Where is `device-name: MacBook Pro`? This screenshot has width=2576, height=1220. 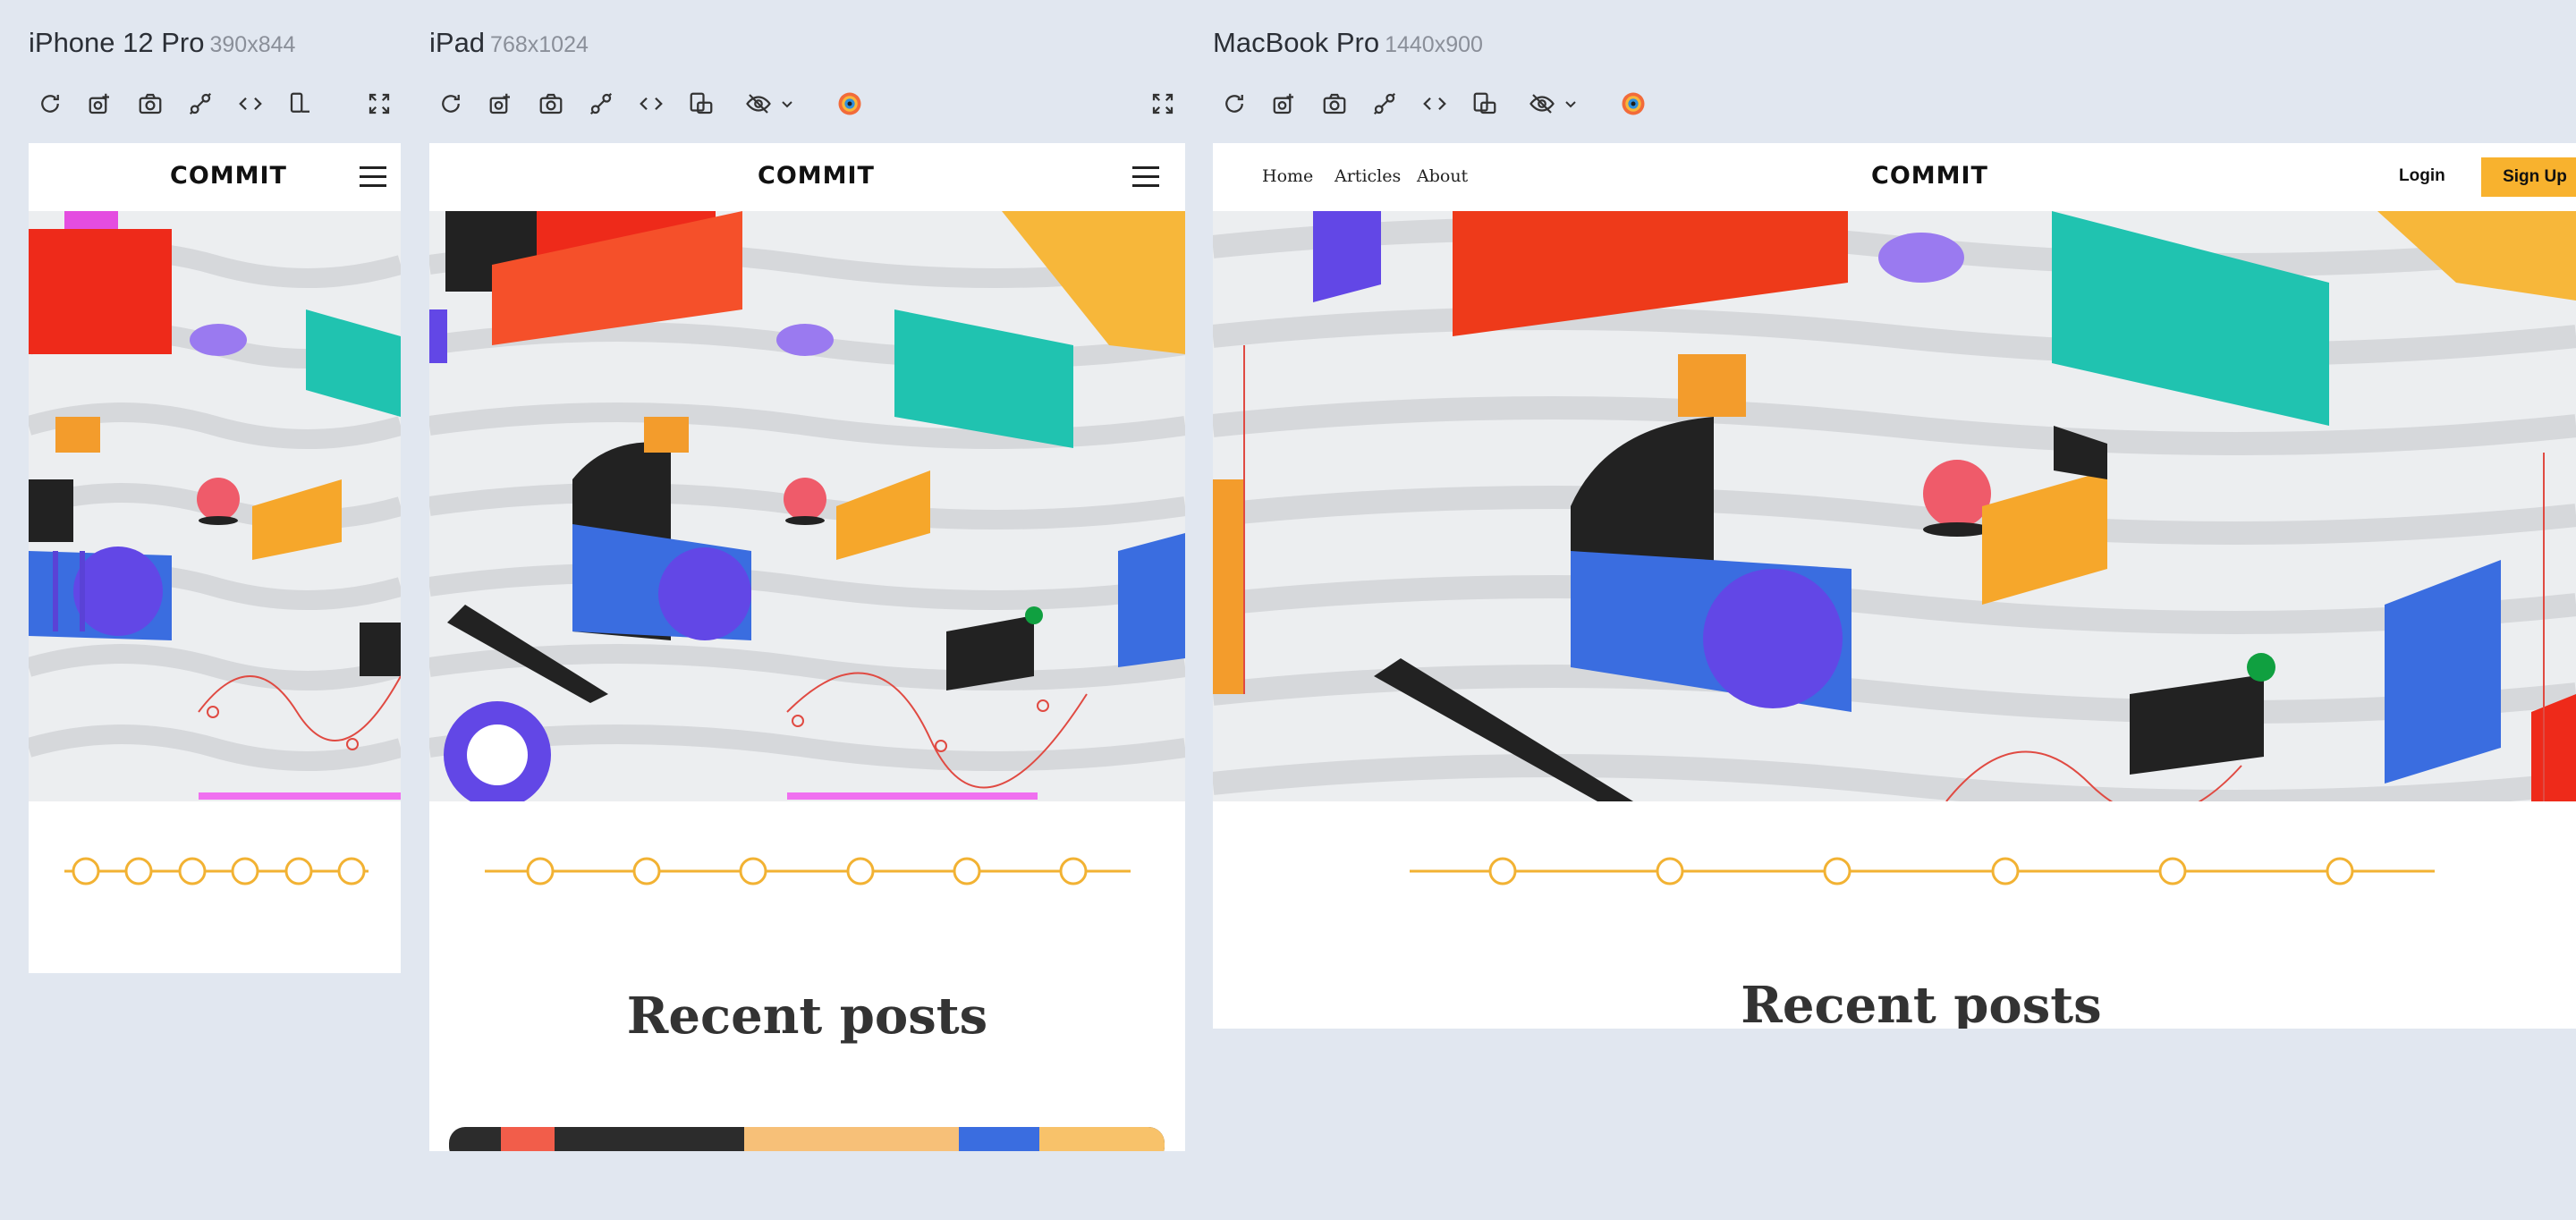 device-name: MacBook Pro is located at coordinates (1296, 43).